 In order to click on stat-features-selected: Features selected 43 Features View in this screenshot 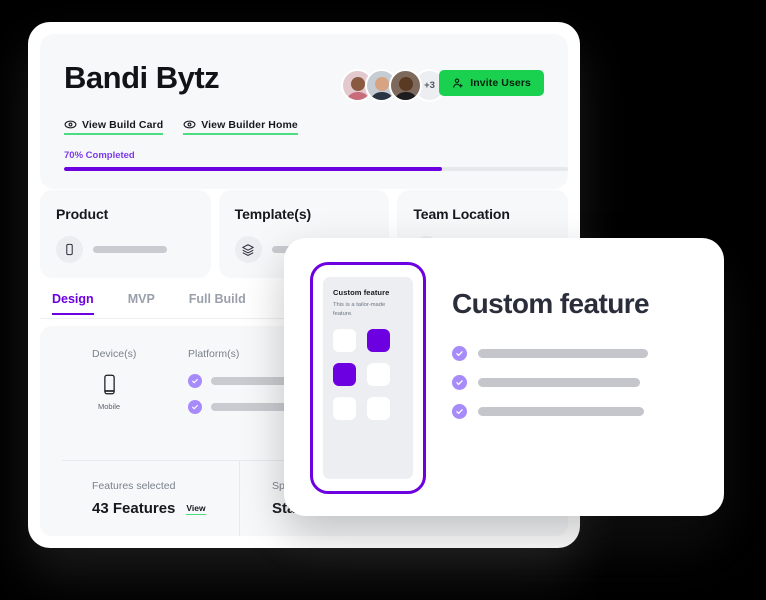, I will do `click(140, 498)`.